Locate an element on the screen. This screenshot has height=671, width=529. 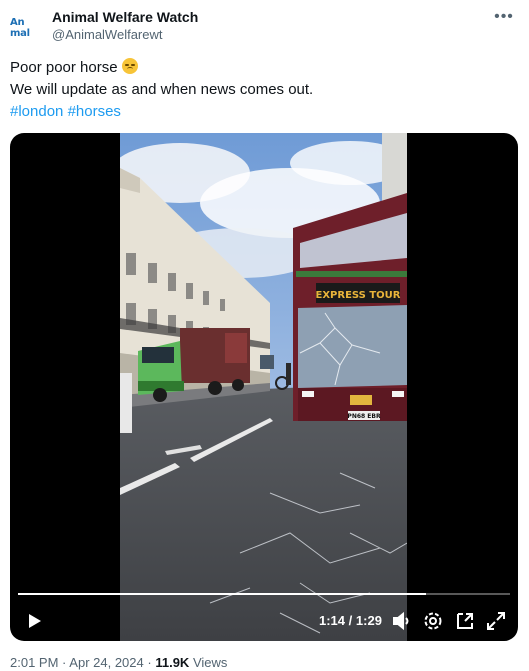
tweet-date: Apr 24, 2024 is located at coordinates (106, 662).